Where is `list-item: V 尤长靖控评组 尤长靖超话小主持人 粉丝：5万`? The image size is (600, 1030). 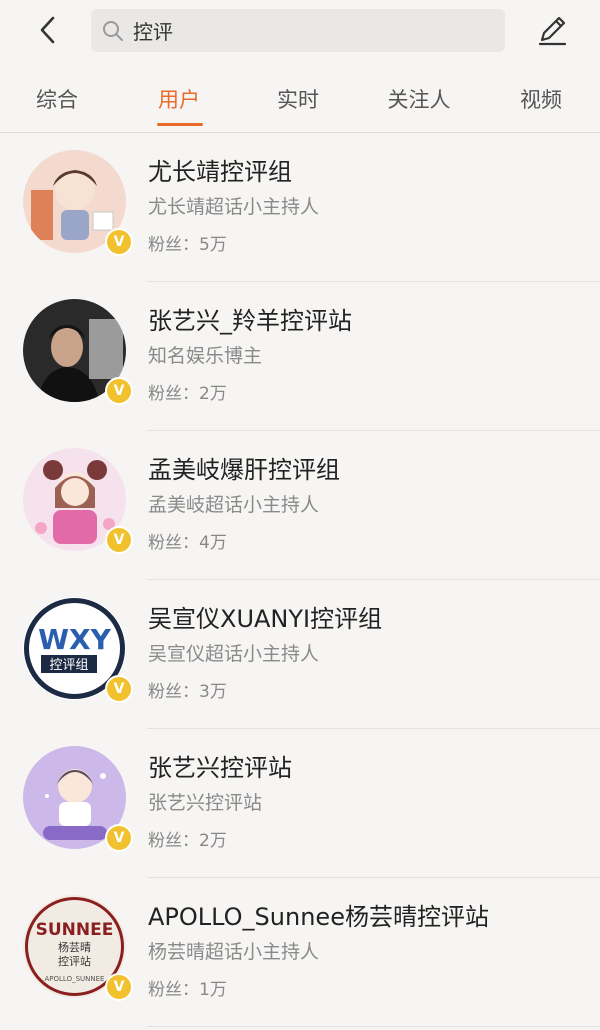 list-item: V 尤长靖控评组 尤长靖超话小主持人 粉丝：5万 is located at coordinates (300, 207).